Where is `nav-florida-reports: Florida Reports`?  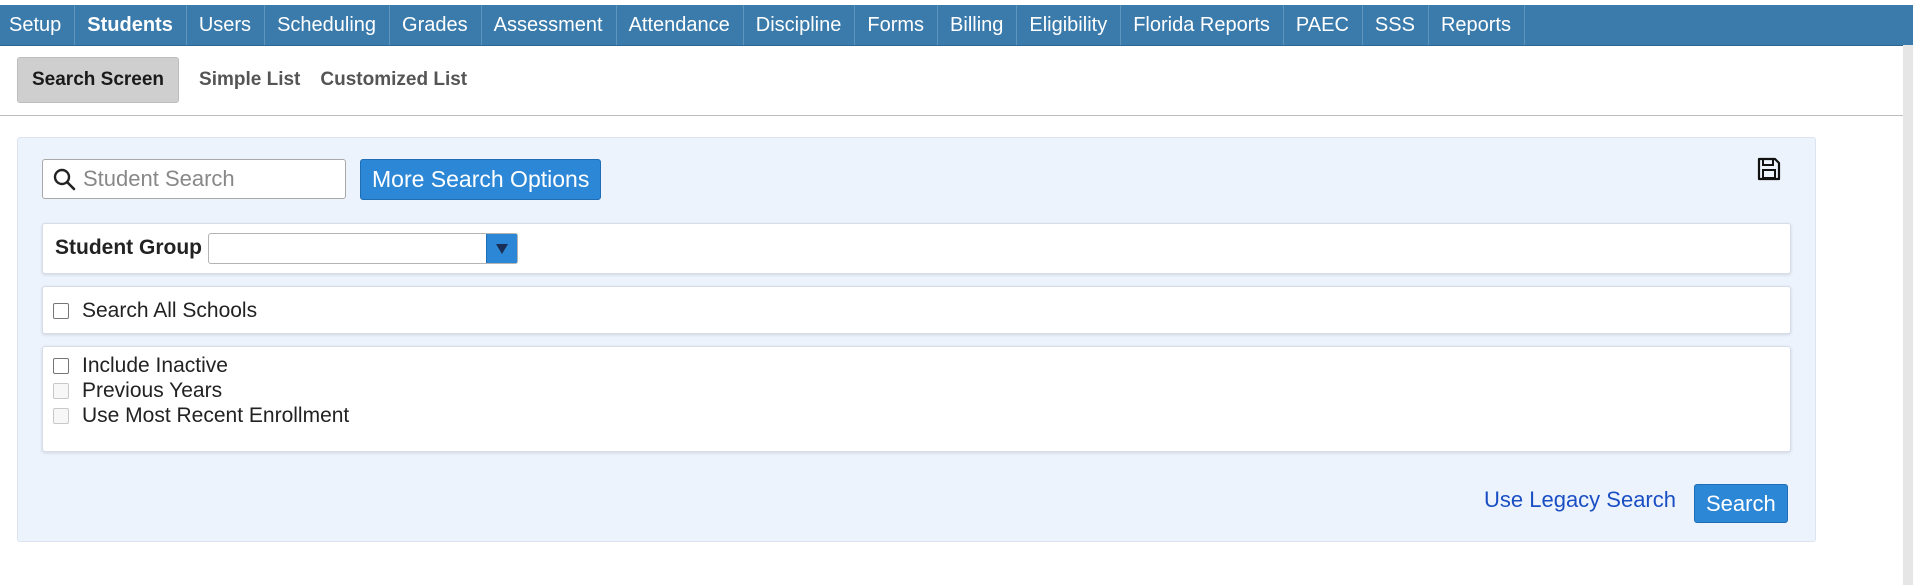
nav-florida-reports: Florida Reports is located at coordinates (1202, 25).